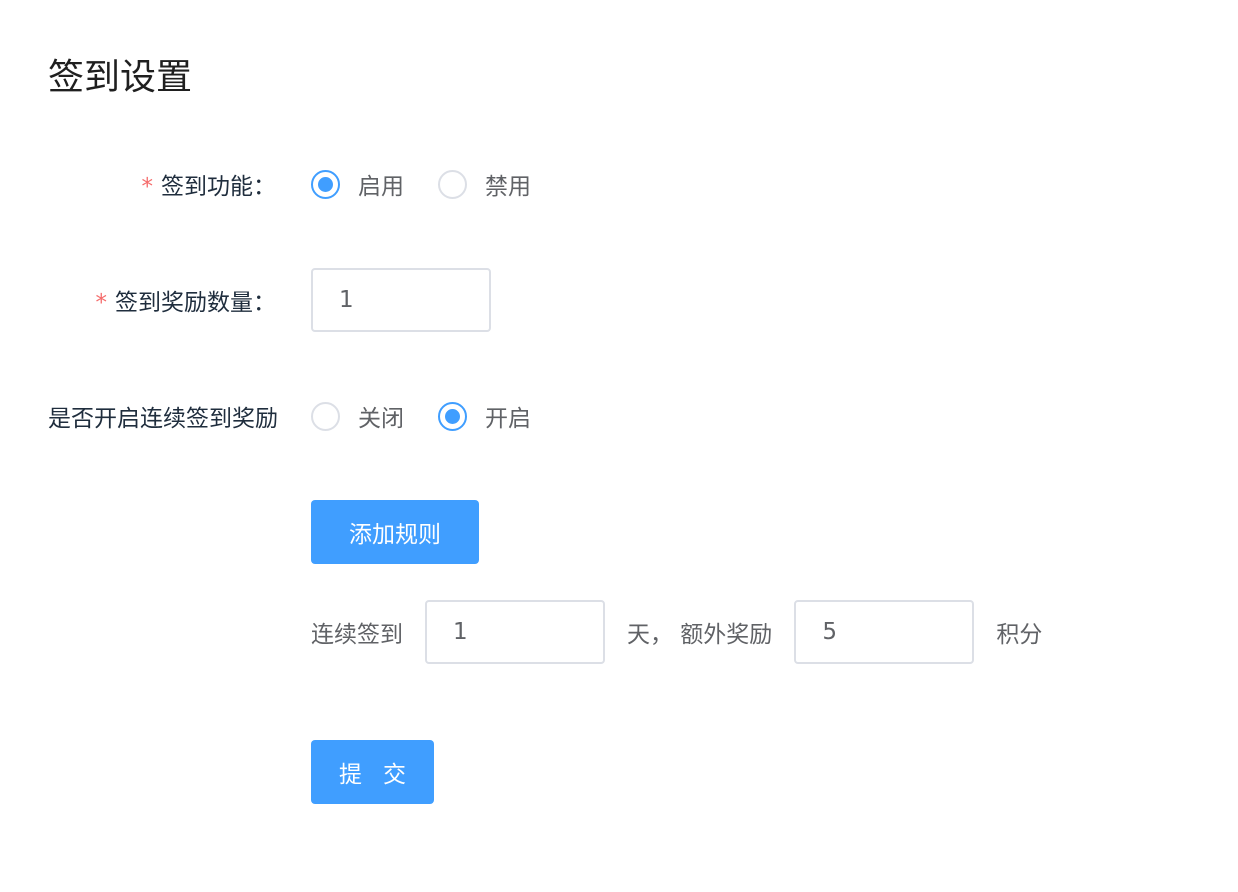 The height and width of the screenshot is (892, 1238). I want to click on page-title: 签到设置, so click(120, 77).